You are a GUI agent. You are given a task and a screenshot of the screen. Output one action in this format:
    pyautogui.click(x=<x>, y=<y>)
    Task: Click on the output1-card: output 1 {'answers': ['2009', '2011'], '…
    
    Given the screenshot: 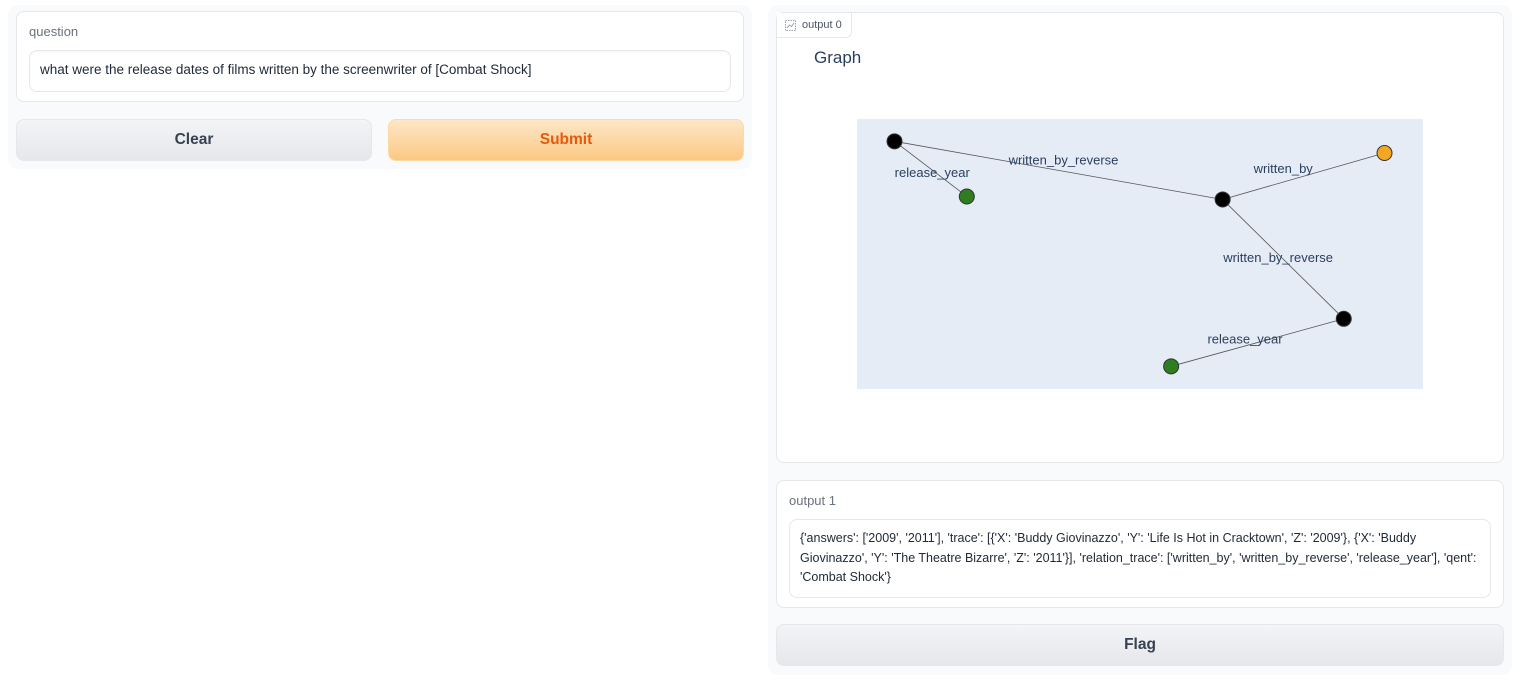 What is the action you would take?
    pyautogui.click(x=1140, y=544)
    